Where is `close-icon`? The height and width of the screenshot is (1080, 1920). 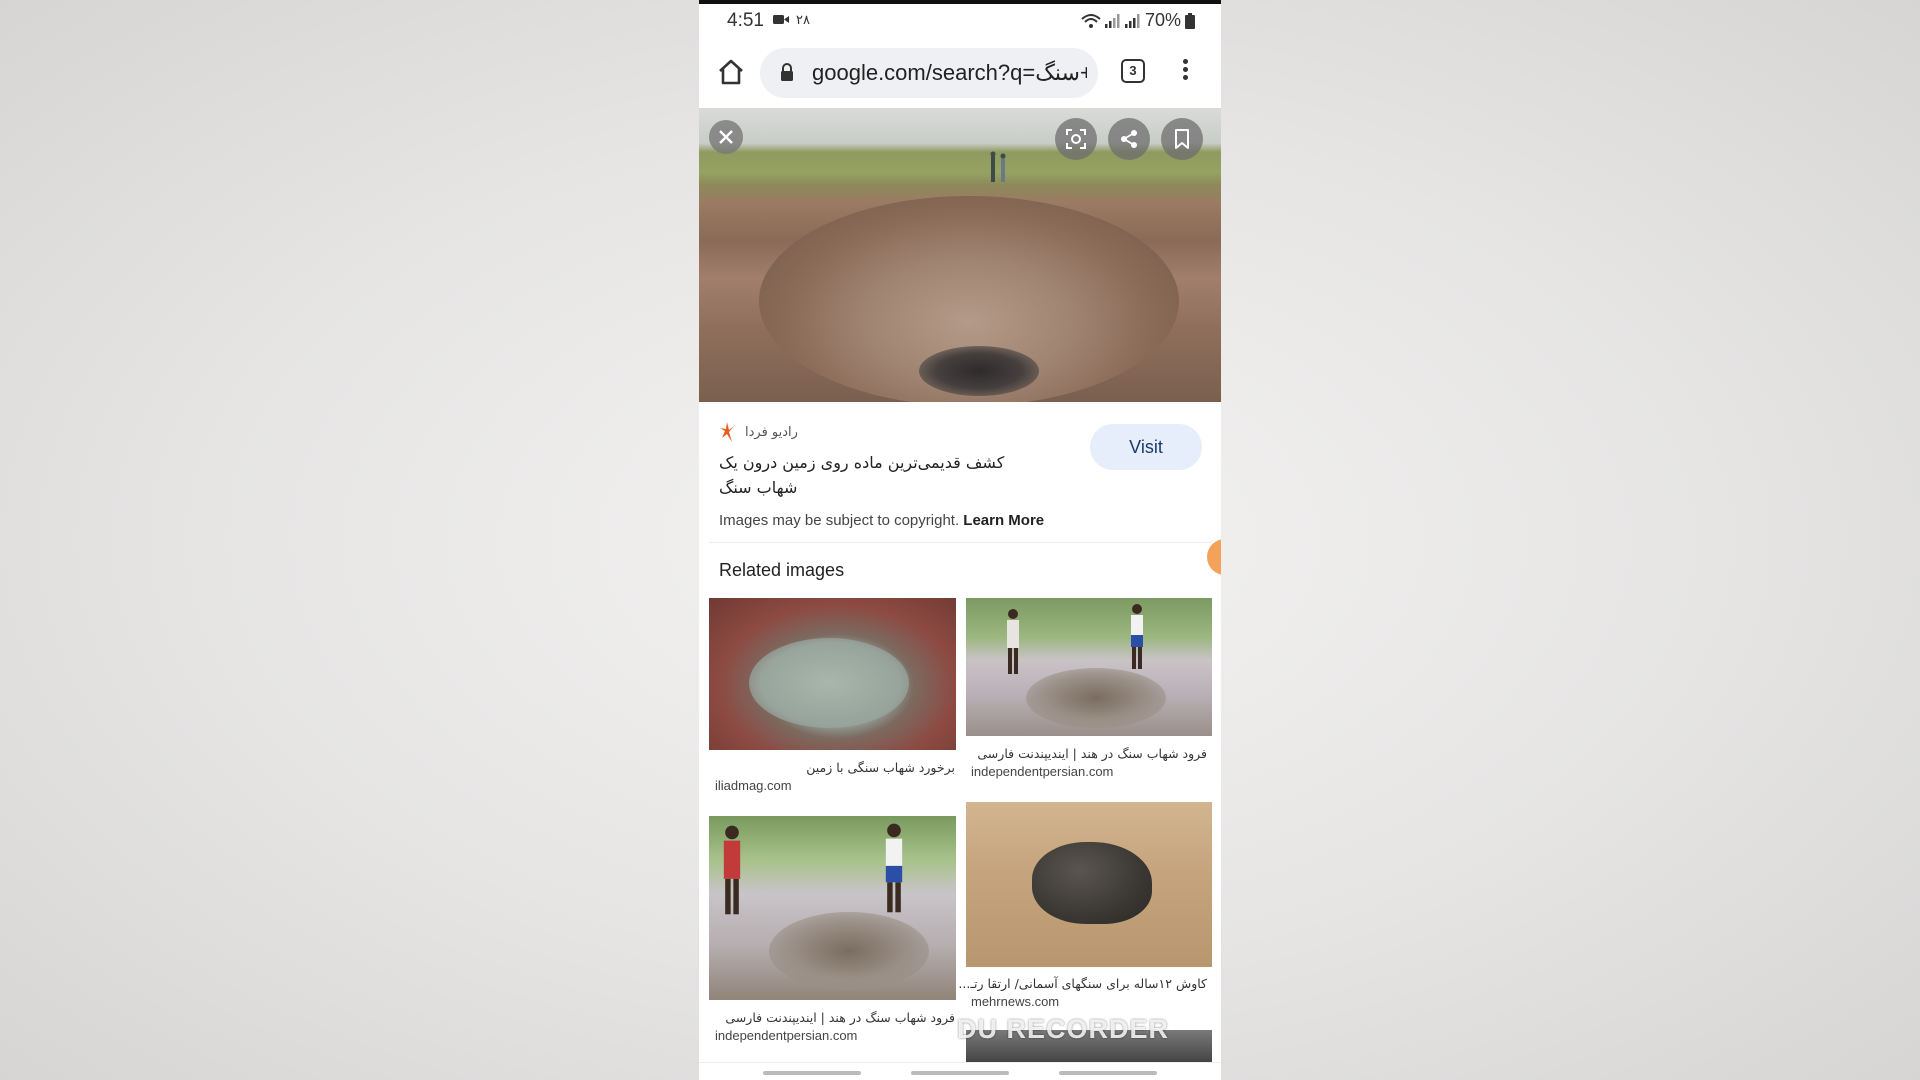
close-icon is located at coordinates (726, 137).